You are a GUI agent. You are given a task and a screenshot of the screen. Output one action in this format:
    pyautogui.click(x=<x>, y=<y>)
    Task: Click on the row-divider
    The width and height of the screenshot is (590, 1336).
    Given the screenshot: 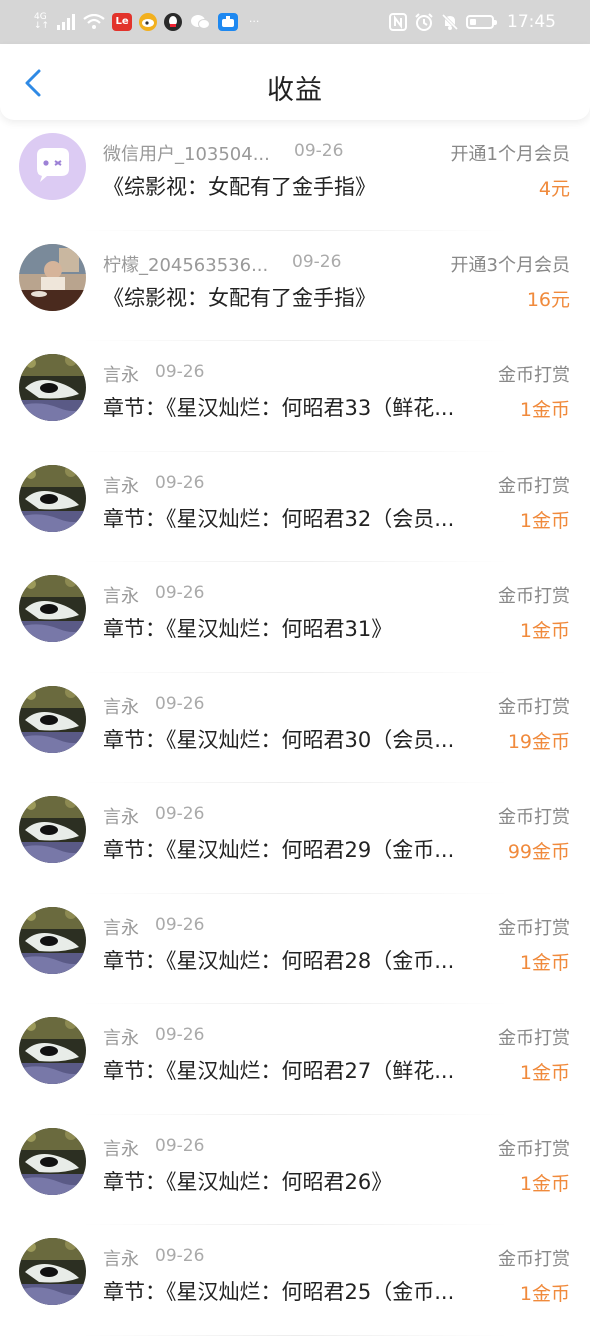 What is the action you would take?
    pyautogui.click(x=295, y=1335)
    